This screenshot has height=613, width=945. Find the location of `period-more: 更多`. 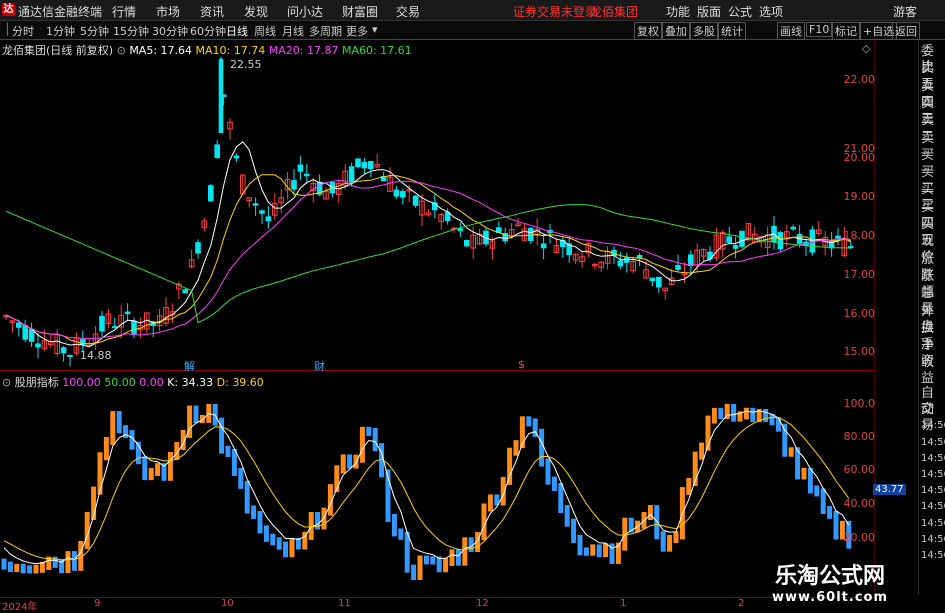

period-more: 更多 is located at coordinates (357, 31).